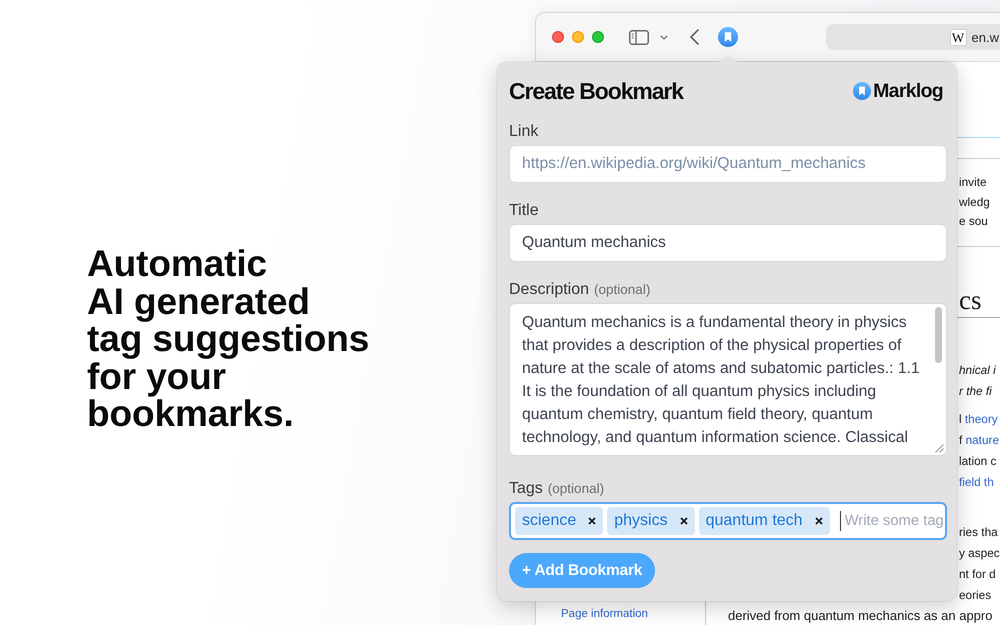  I want to click on text-input: Quantum mechanics, so click(728, 243).